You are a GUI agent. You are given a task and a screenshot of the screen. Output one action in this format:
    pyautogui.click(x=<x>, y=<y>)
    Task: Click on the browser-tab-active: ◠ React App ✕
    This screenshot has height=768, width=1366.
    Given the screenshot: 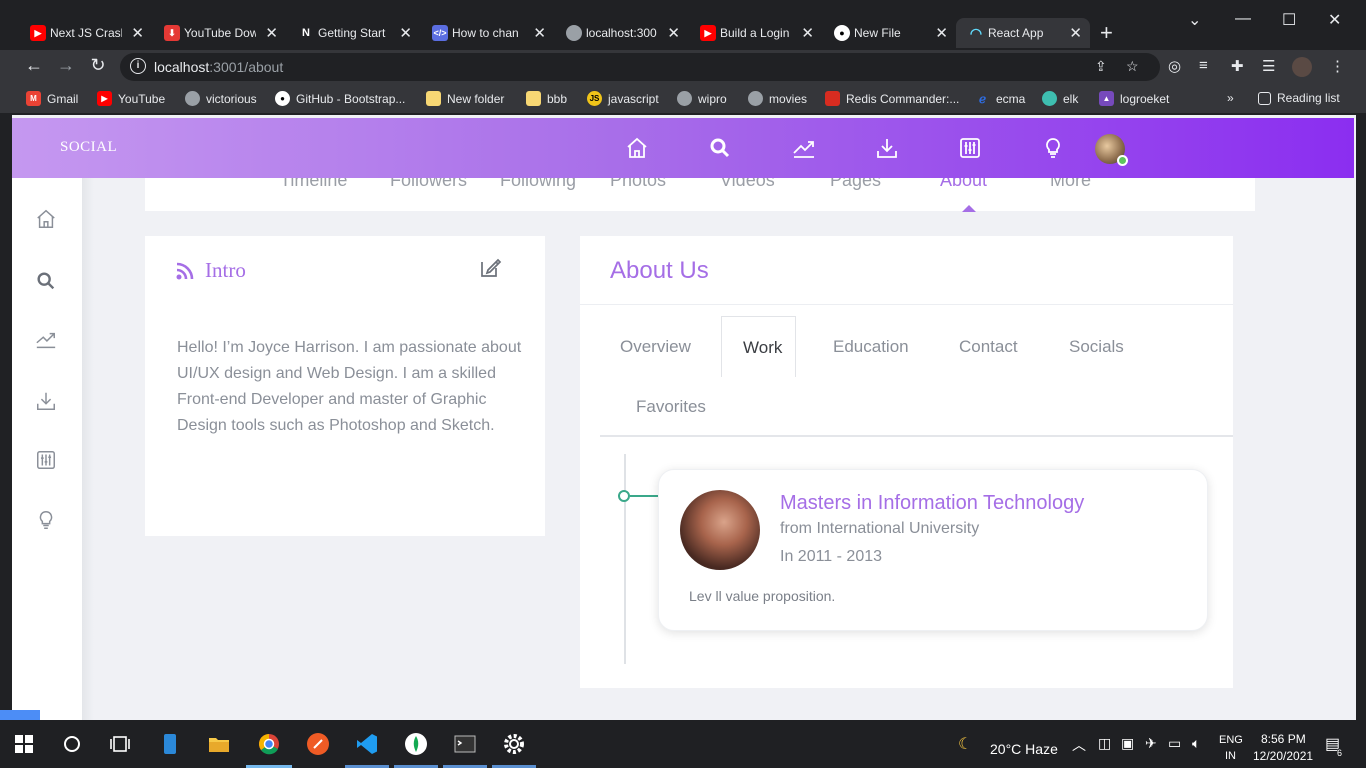 What is the action you would take?
    pyautogui.click(x=1023, y=33)
    